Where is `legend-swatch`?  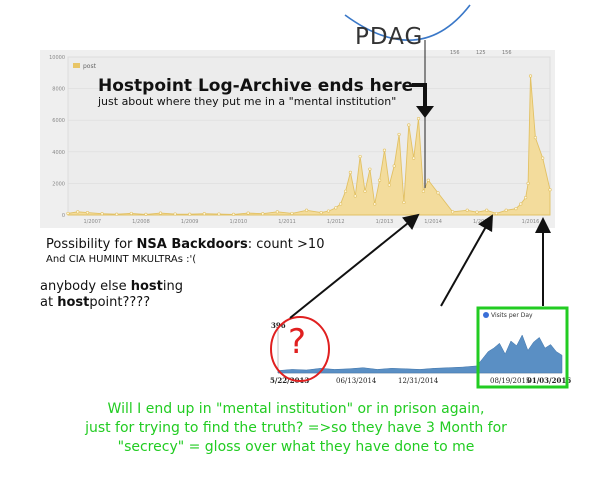
legend-swatch is located at coordinates (76, 65).